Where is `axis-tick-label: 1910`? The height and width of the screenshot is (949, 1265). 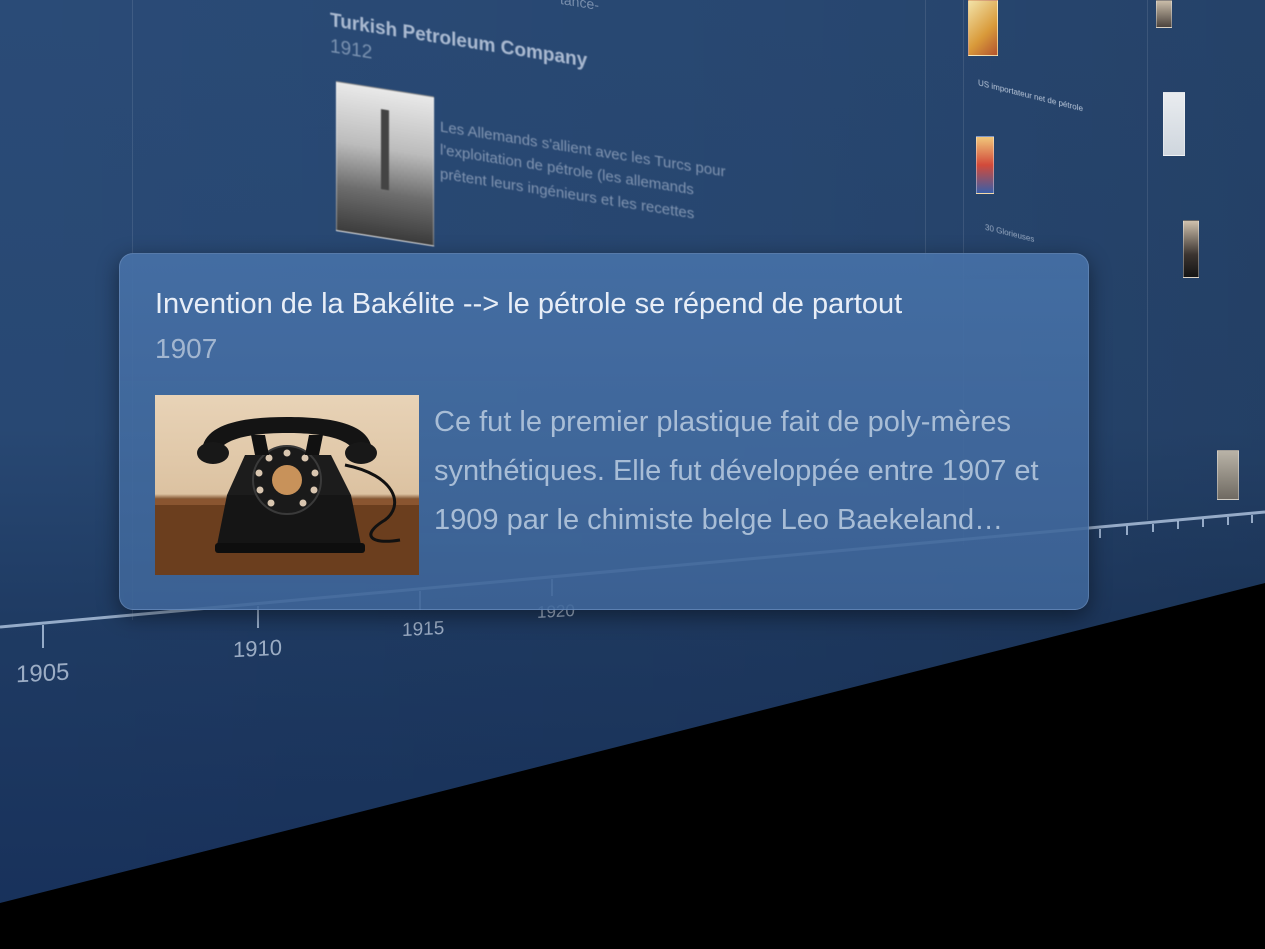
axis-tick-label: 1910 is located at coordinates (257, 648).